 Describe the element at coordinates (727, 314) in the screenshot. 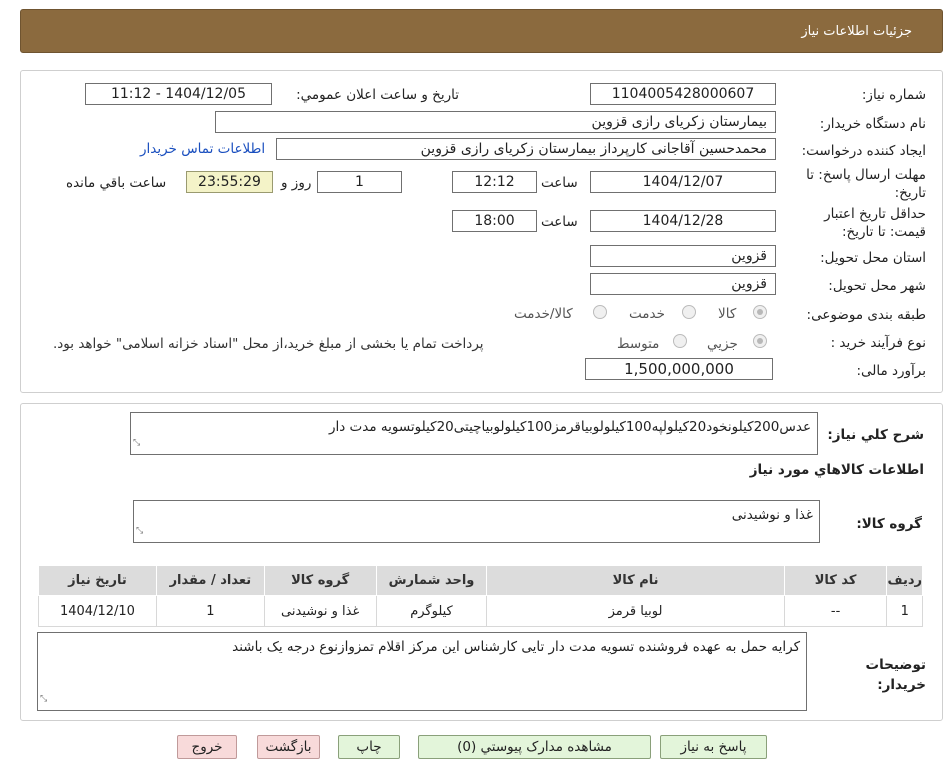

I see `category-option-goods: کالا` at that location.